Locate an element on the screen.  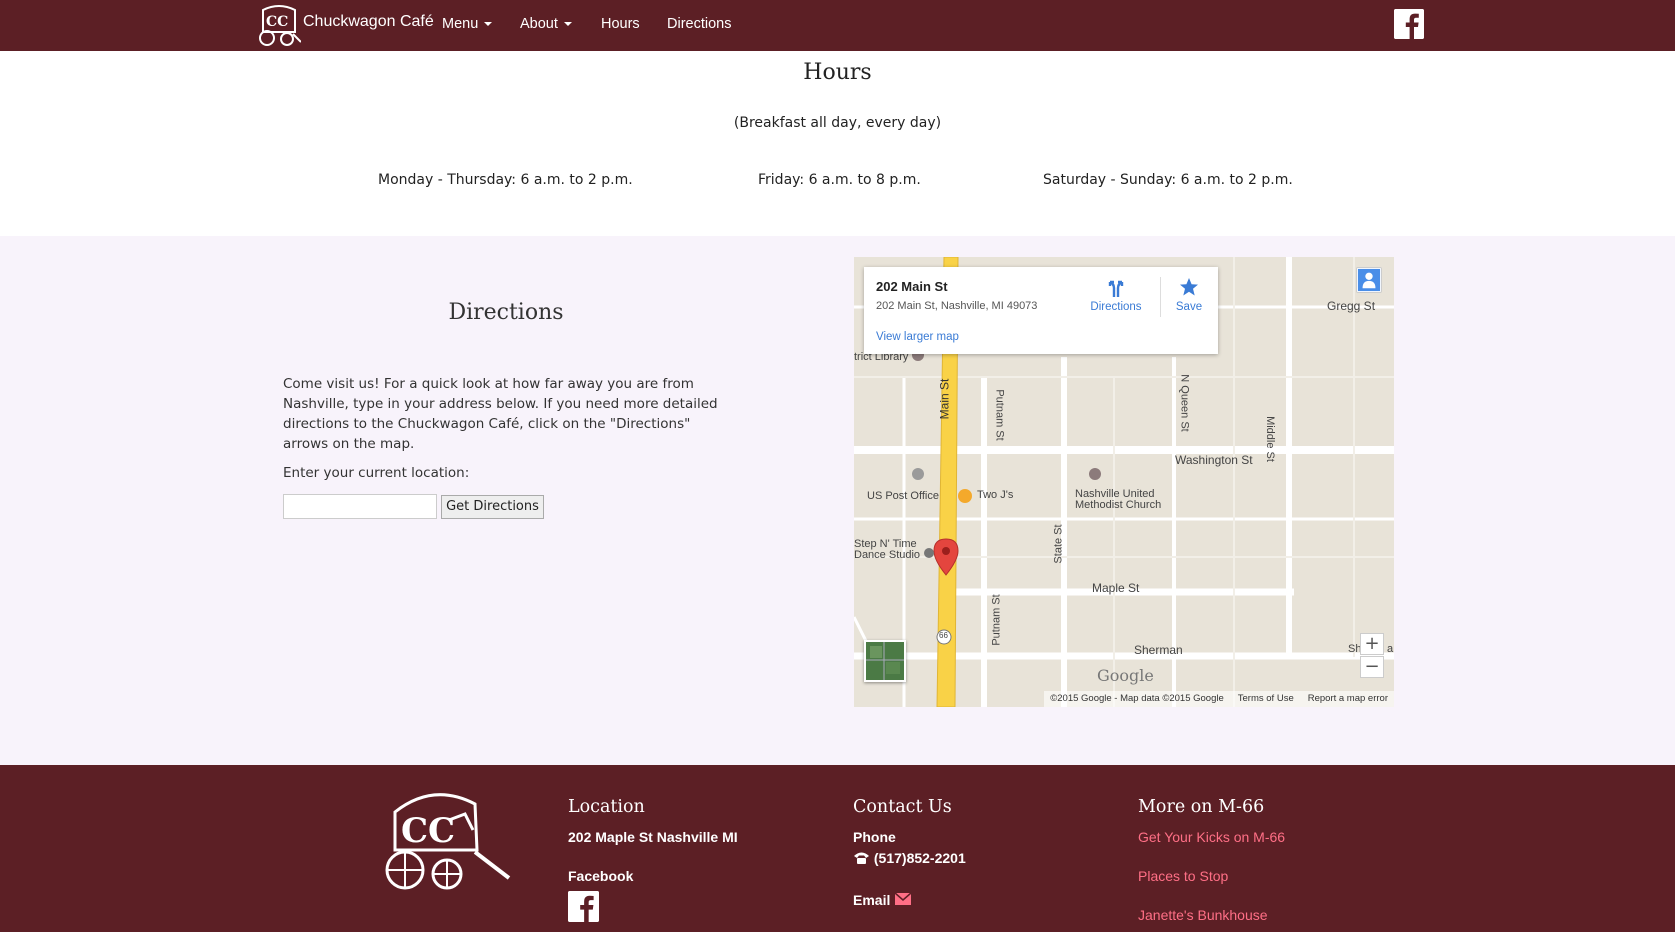
get-directions-button: Get Directions is located at coordinates (492, 507).